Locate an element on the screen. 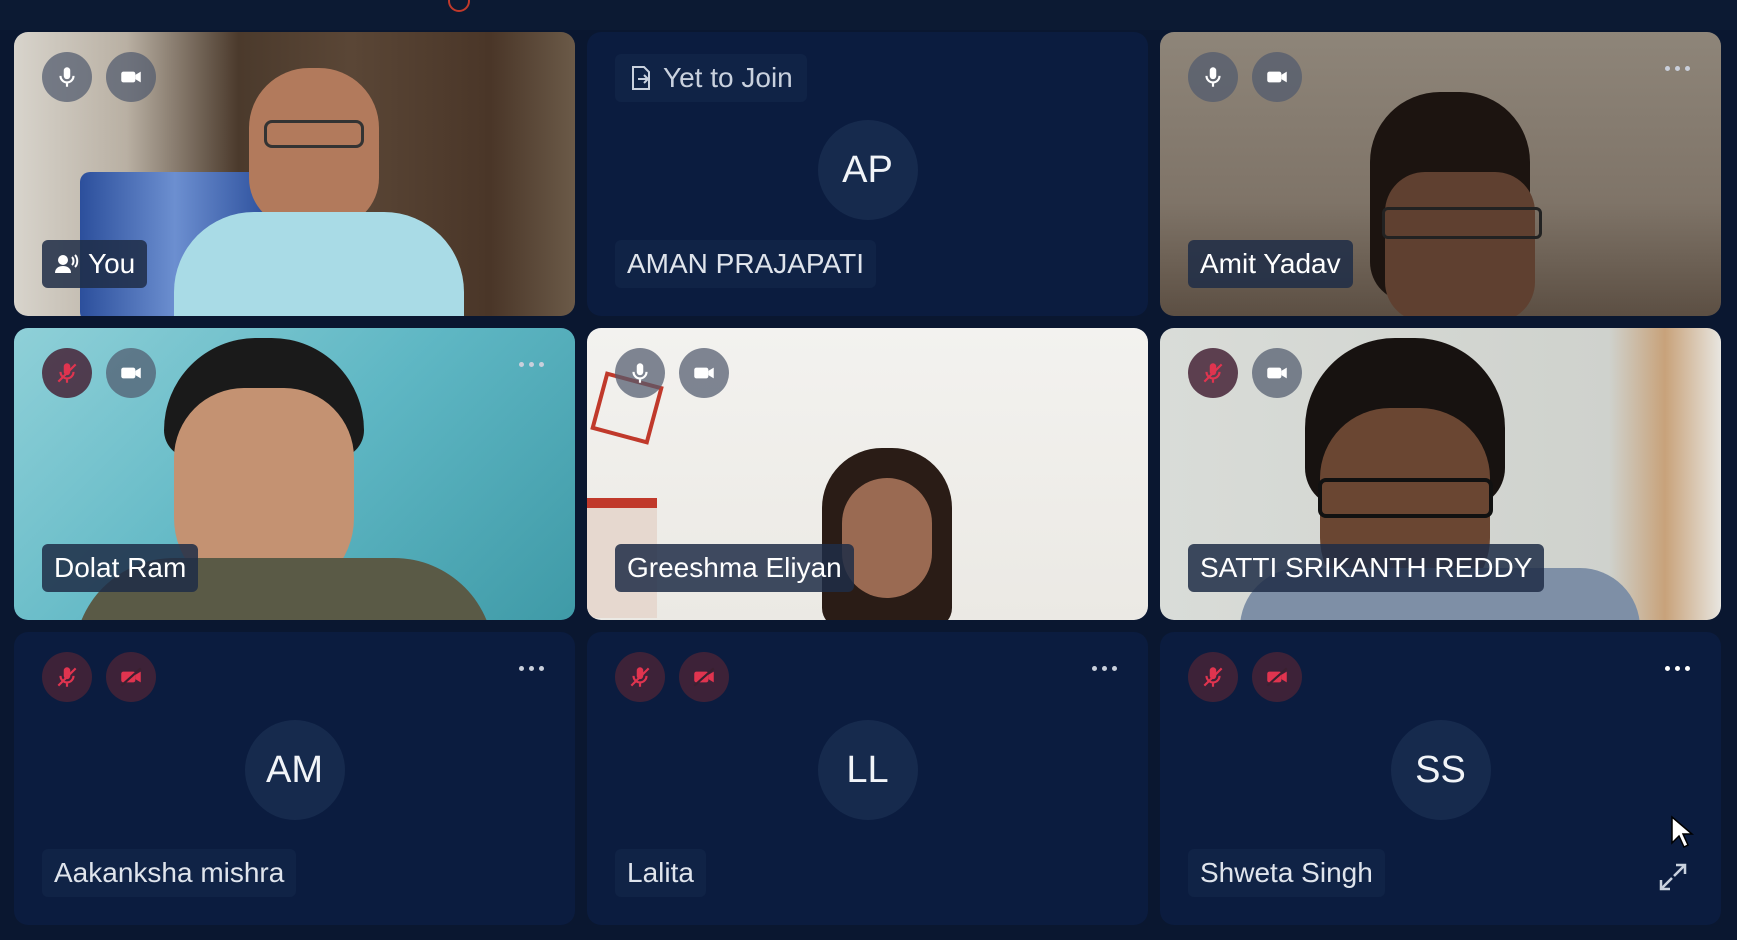 The image size is (1737, 940). status-text: Yet to Join is located at coordinates (728, 77).